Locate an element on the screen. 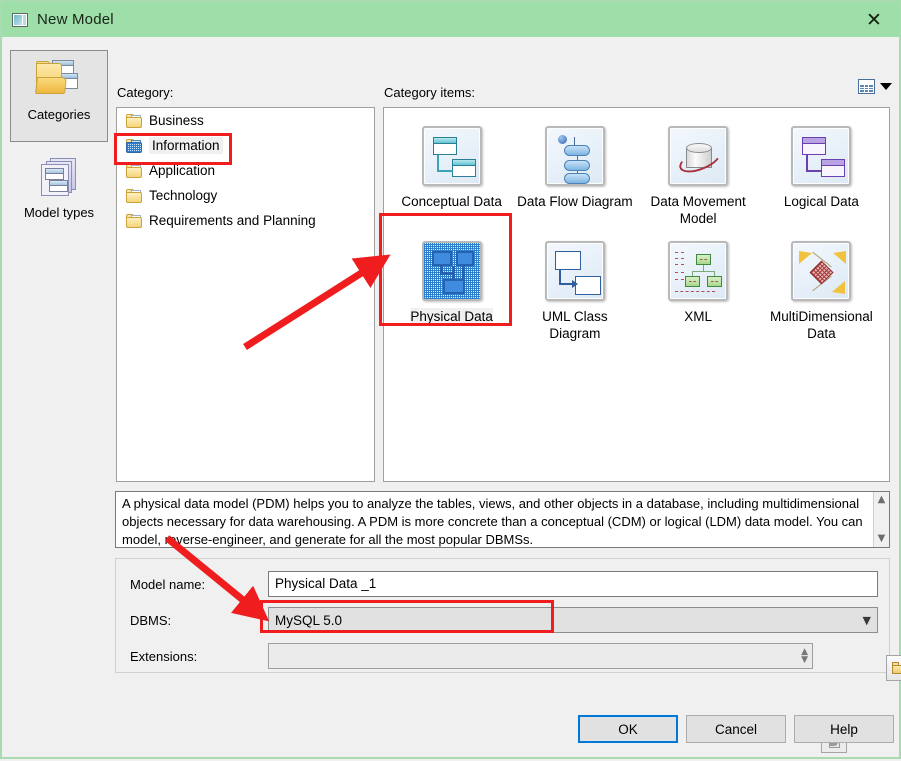 Image resolution: width=901 pixels, height=761 pixels. rail-item-model-types: Model types is located at coordinates (59, 195).